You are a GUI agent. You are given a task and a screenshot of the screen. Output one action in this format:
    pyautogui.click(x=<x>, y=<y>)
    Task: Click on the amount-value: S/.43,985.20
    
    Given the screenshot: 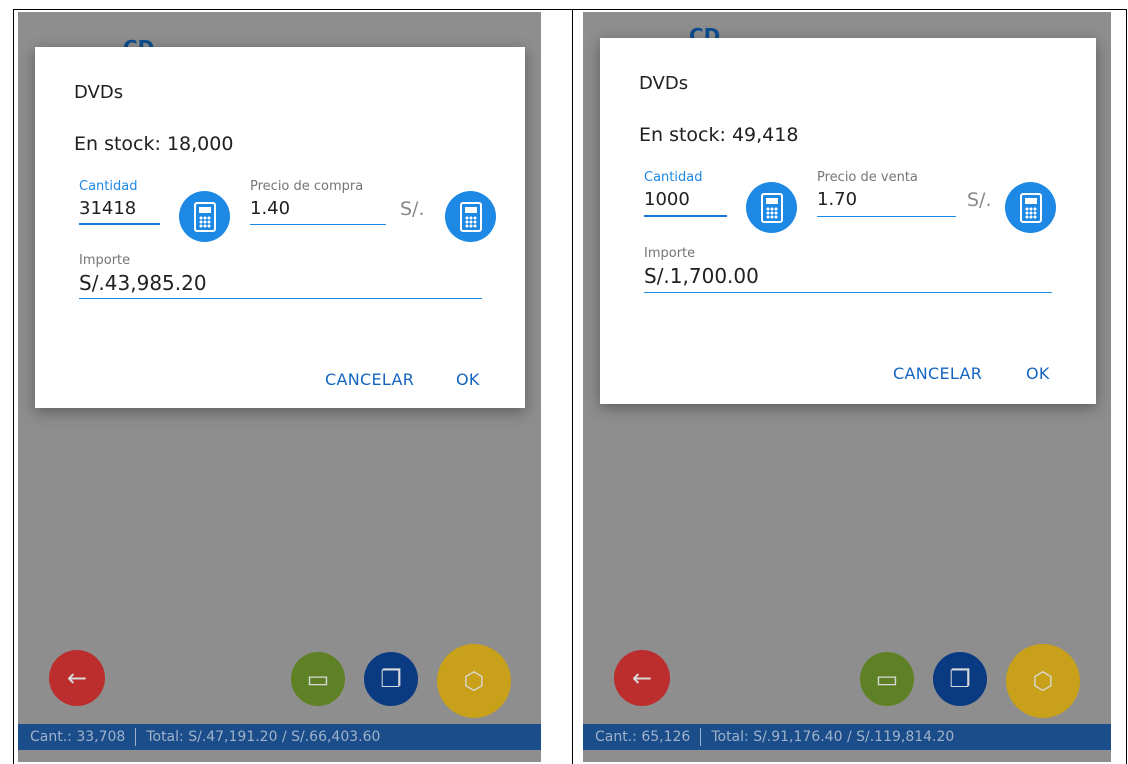 What is the action you would take?
    pyautogui.click(x=143, y=283)
    